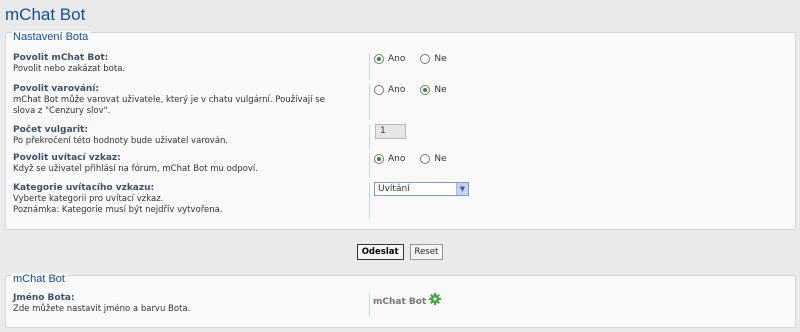 The image size is (800, 332). Describe the element at coordinates (61, 58) in the screenshot. I see `setting-label: Povolit mChat Bot:` at that location.